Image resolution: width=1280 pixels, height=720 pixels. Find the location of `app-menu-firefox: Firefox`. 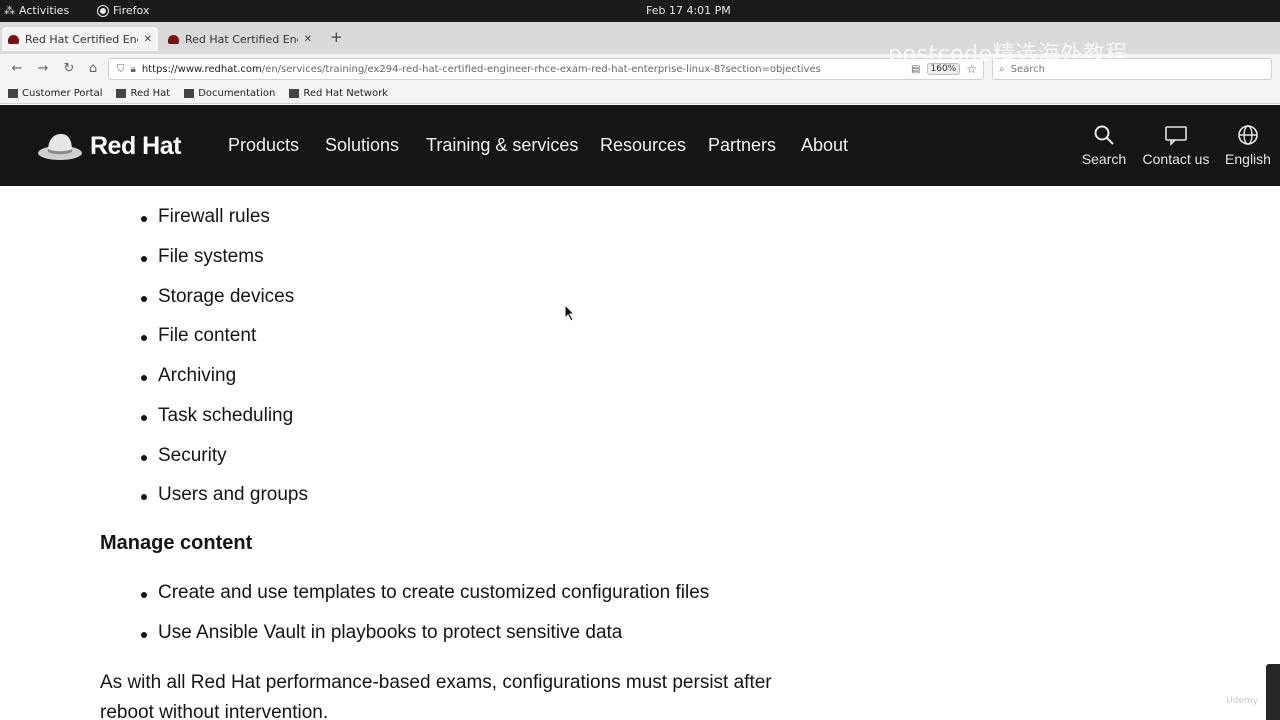

app-menu-firefox: Firefox is located at coordinates (123, 10).